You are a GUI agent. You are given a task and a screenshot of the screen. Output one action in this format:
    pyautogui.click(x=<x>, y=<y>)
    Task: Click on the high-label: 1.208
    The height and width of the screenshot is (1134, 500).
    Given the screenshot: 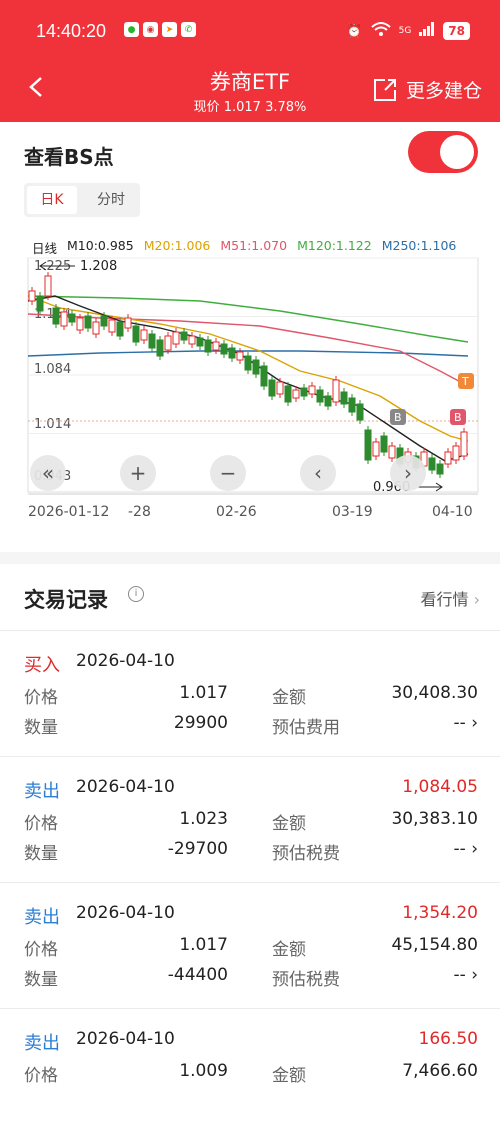 What is the action you would take?
    pyautogui.click(x=98, y=266)
    